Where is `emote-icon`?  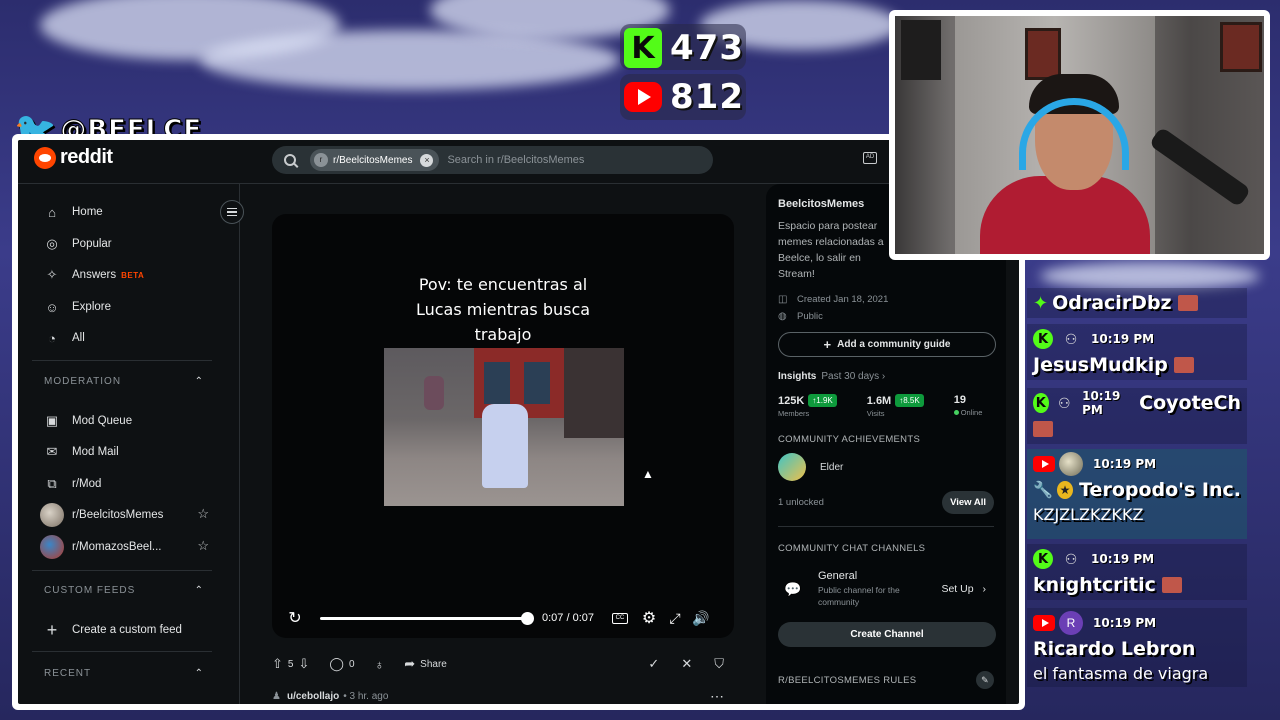
emote-icon is located at coordinates (1183, 365).